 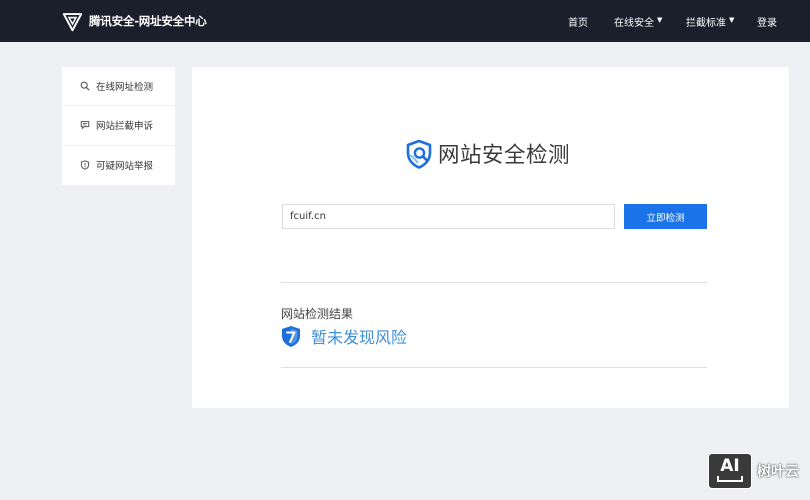 I want to click on shield-search-logo-icon, so click(x=419, y=154).